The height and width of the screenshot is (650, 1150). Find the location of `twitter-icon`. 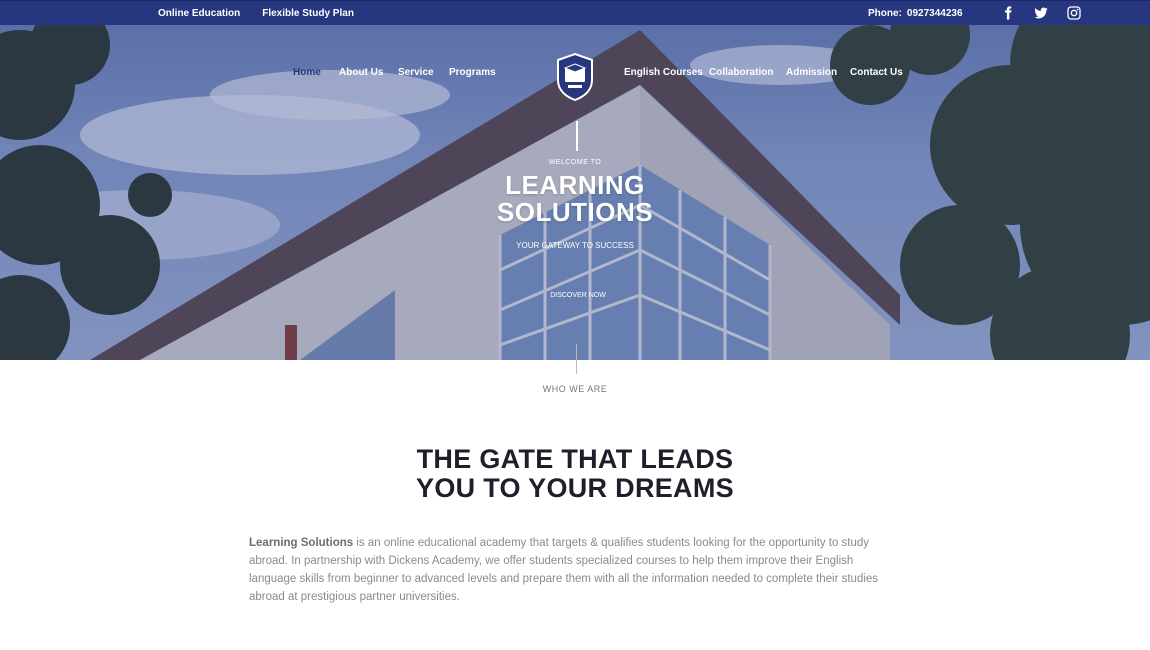

twitter-icon is located at coordinates (1041, 13).